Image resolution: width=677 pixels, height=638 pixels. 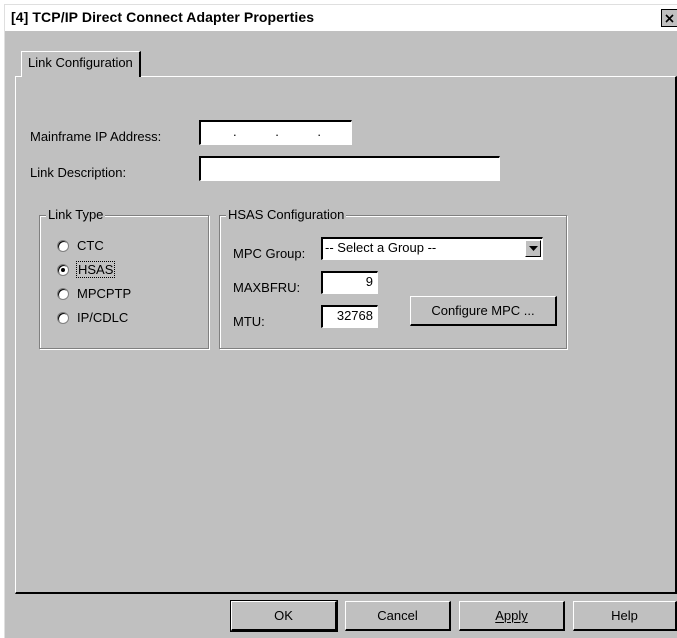 What do you see at coordinates (95, 269) in the screenshot?
I see `radio-label: HSAS` at bounding box center [95, 269].